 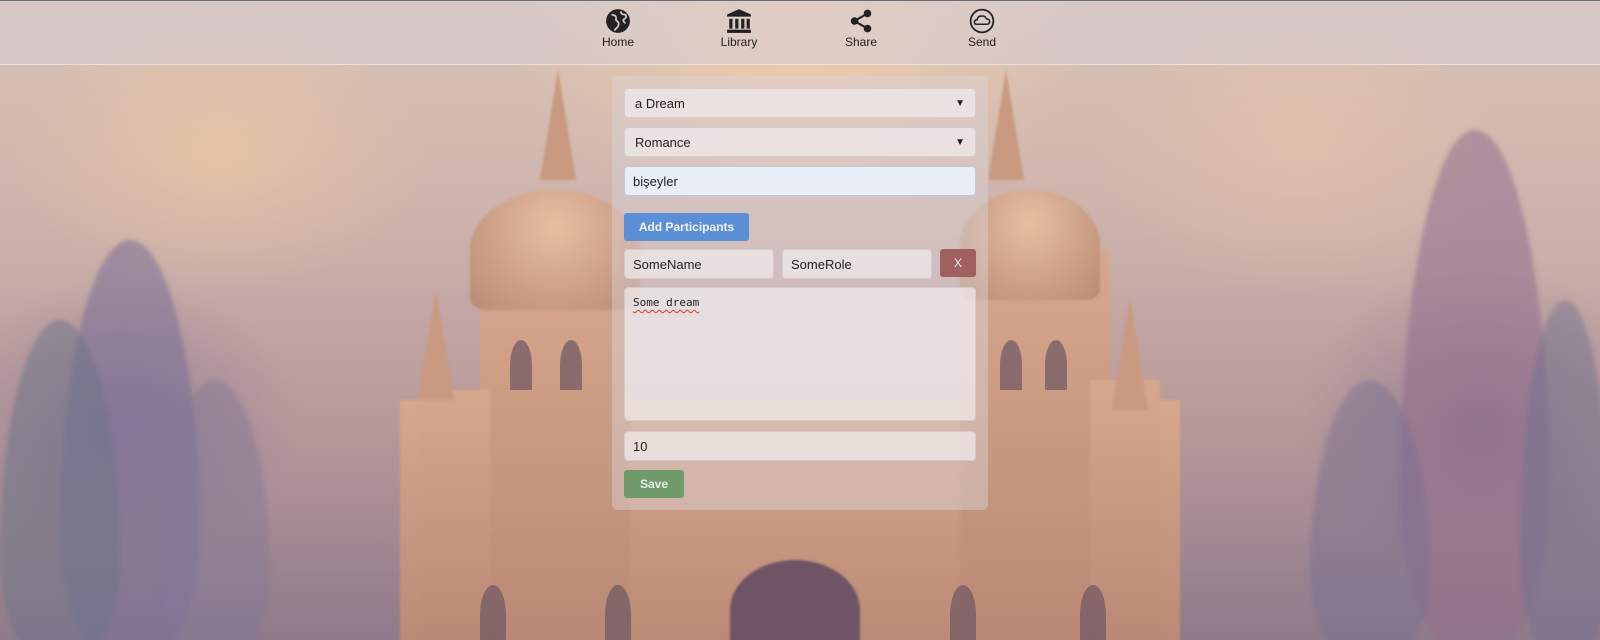 I want to click on nav-library-label: Library, so click(x=739, y=42).